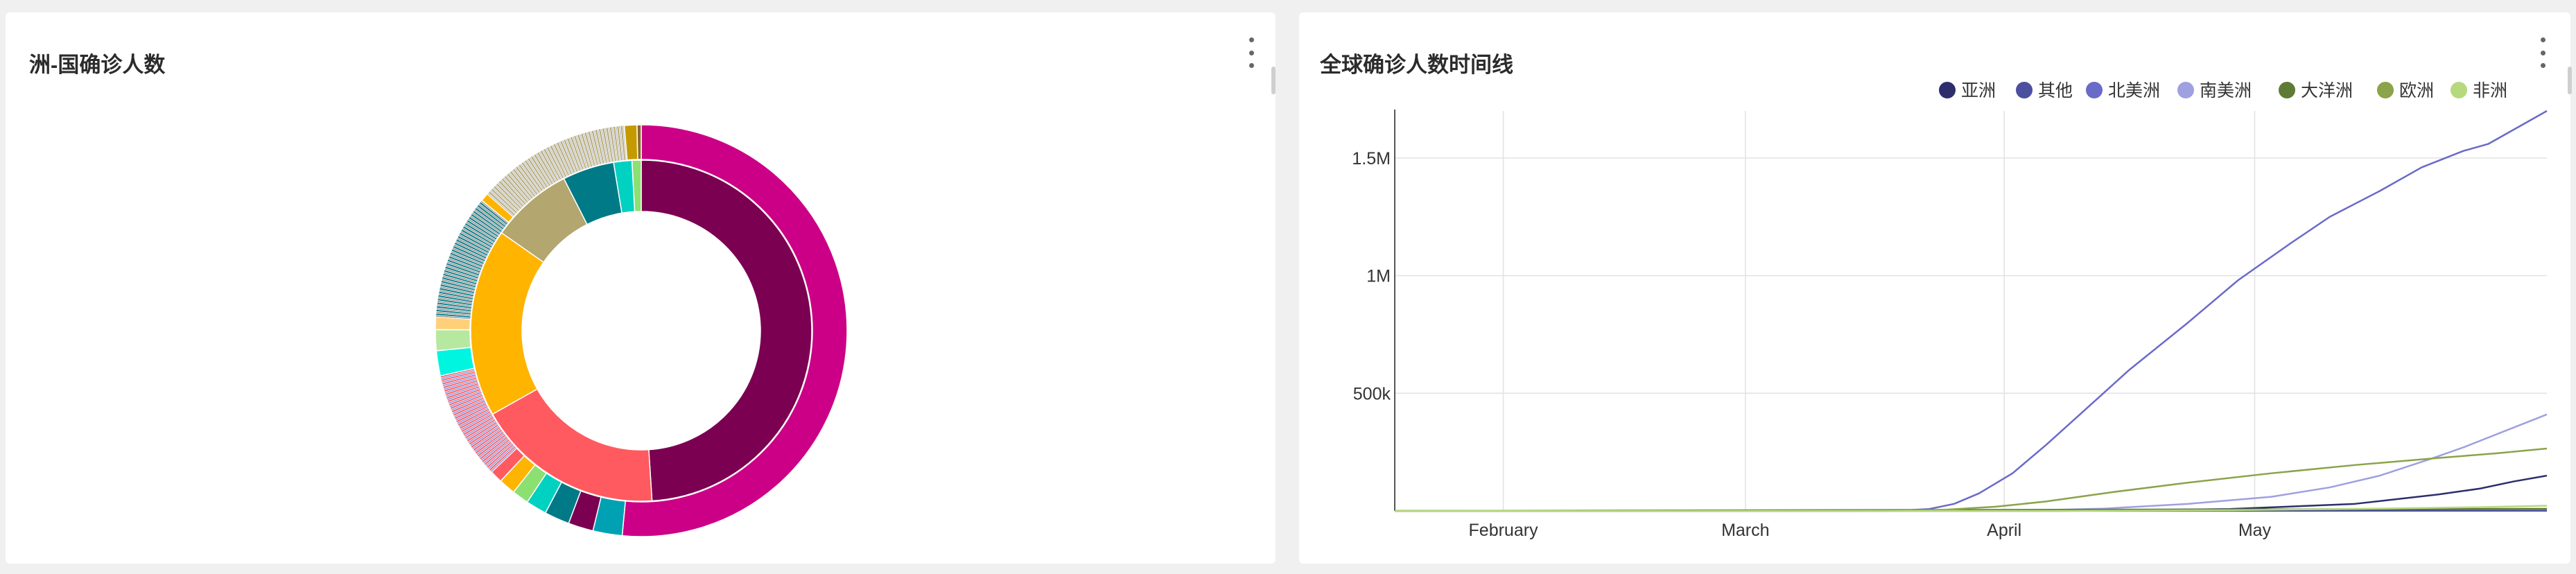  Describe the element at coordinates (2004, 530) in the screenshot. I see `x-tick-label: April` at that location.